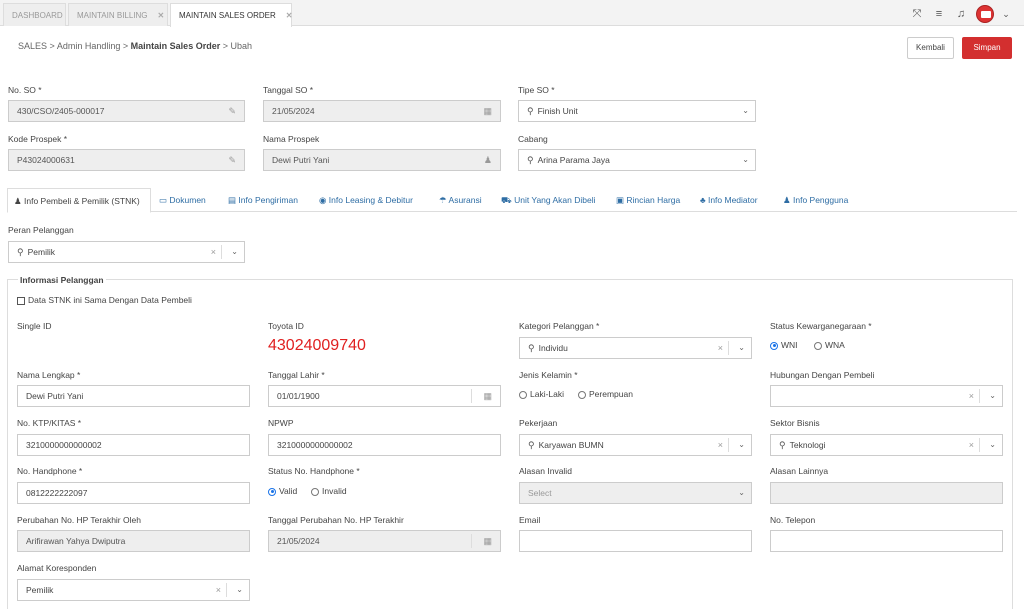 The width and height of the screenshot is (1024, 609). What do you see at coordinates (104, 300) in the screenshot?
I see `stnk-same-checkbox: Data STNK ini Sama Dengan Data Pembeli` at bounding box center [104, 300].